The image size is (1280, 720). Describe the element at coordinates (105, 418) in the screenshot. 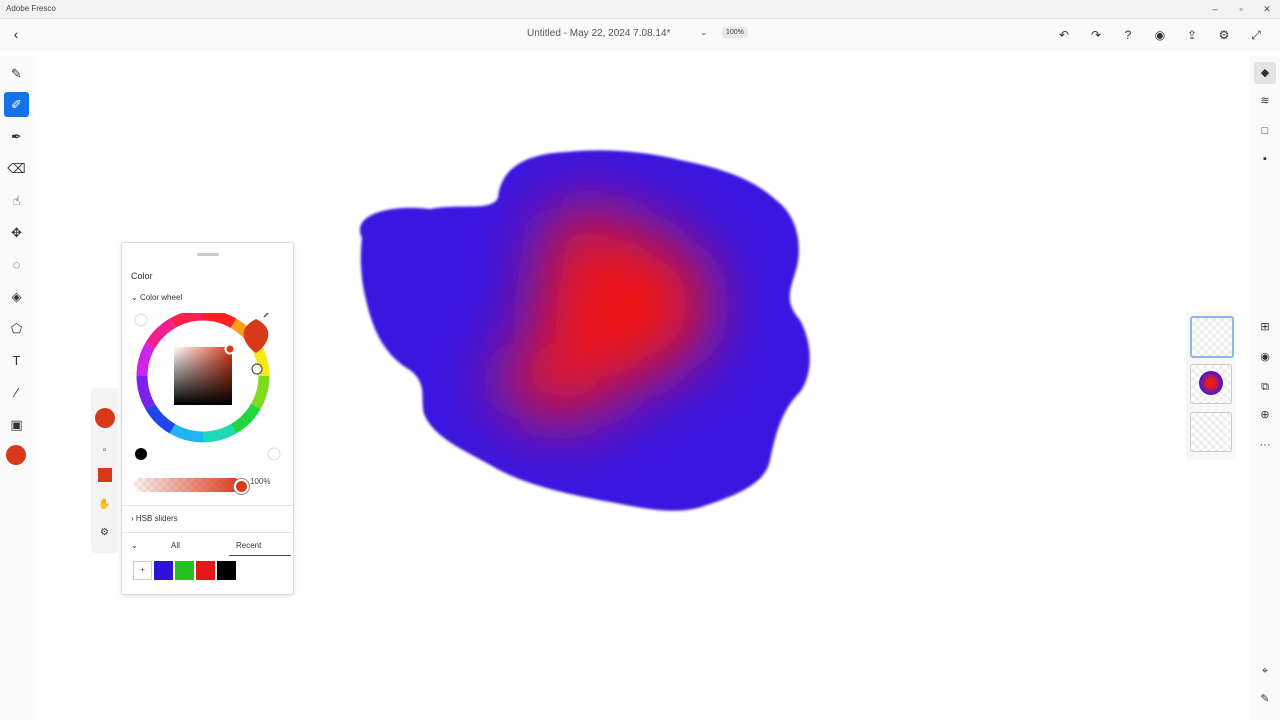

I see `color-swatch-button` at that location.